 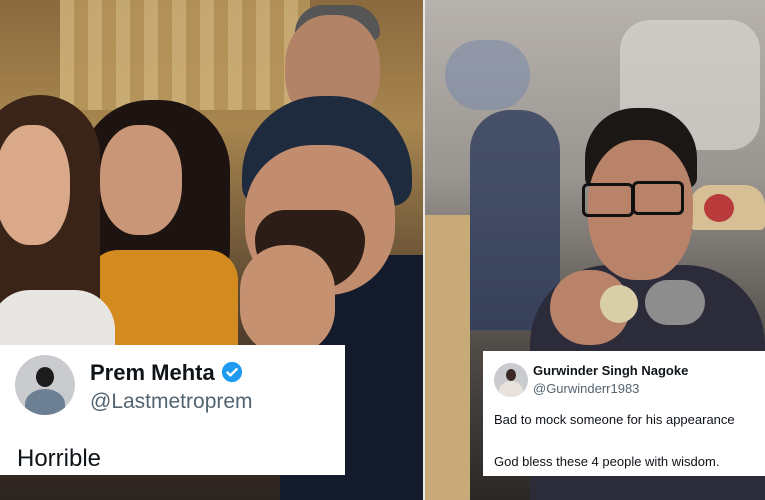 What do you see at coordinates (185, 55) in the screenshot?
I see `curtain` at bounding box center [185, 55].